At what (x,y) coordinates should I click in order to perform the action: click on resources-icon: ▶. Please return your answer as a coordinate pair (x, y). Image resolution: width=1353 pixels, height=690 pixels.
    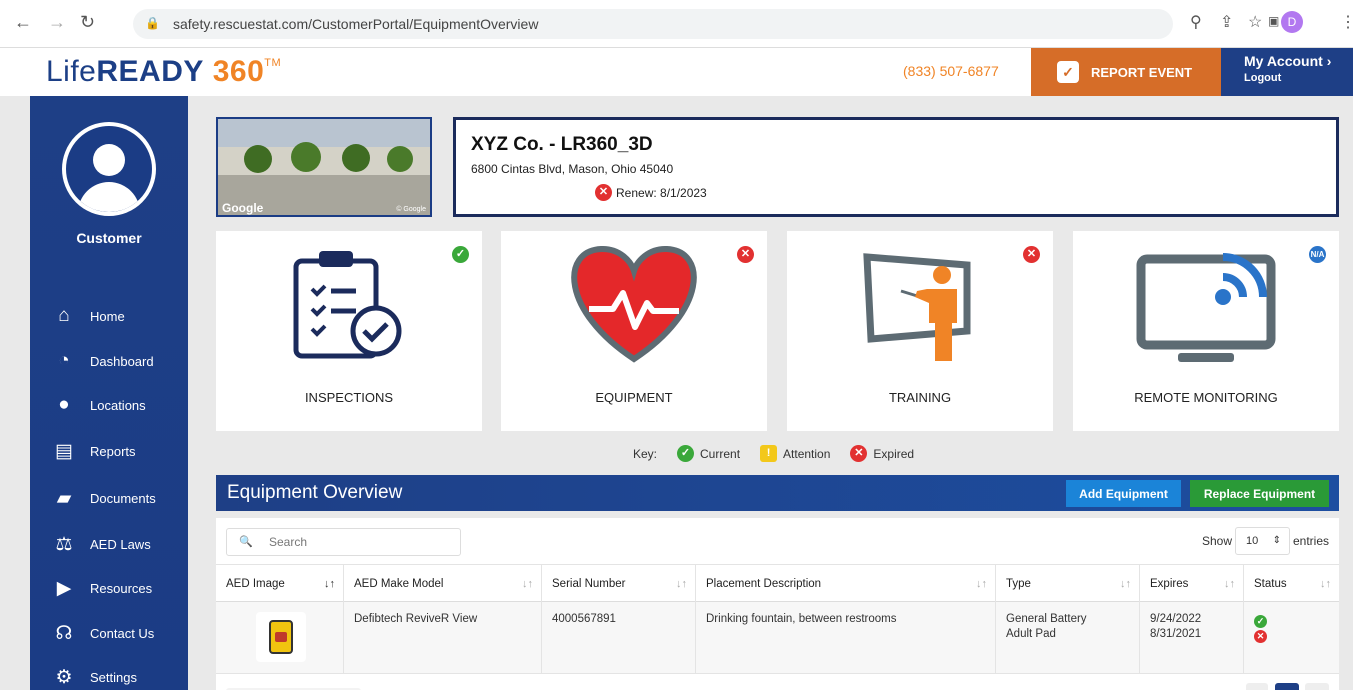
    Looking at the image, I should click on (64, 588).